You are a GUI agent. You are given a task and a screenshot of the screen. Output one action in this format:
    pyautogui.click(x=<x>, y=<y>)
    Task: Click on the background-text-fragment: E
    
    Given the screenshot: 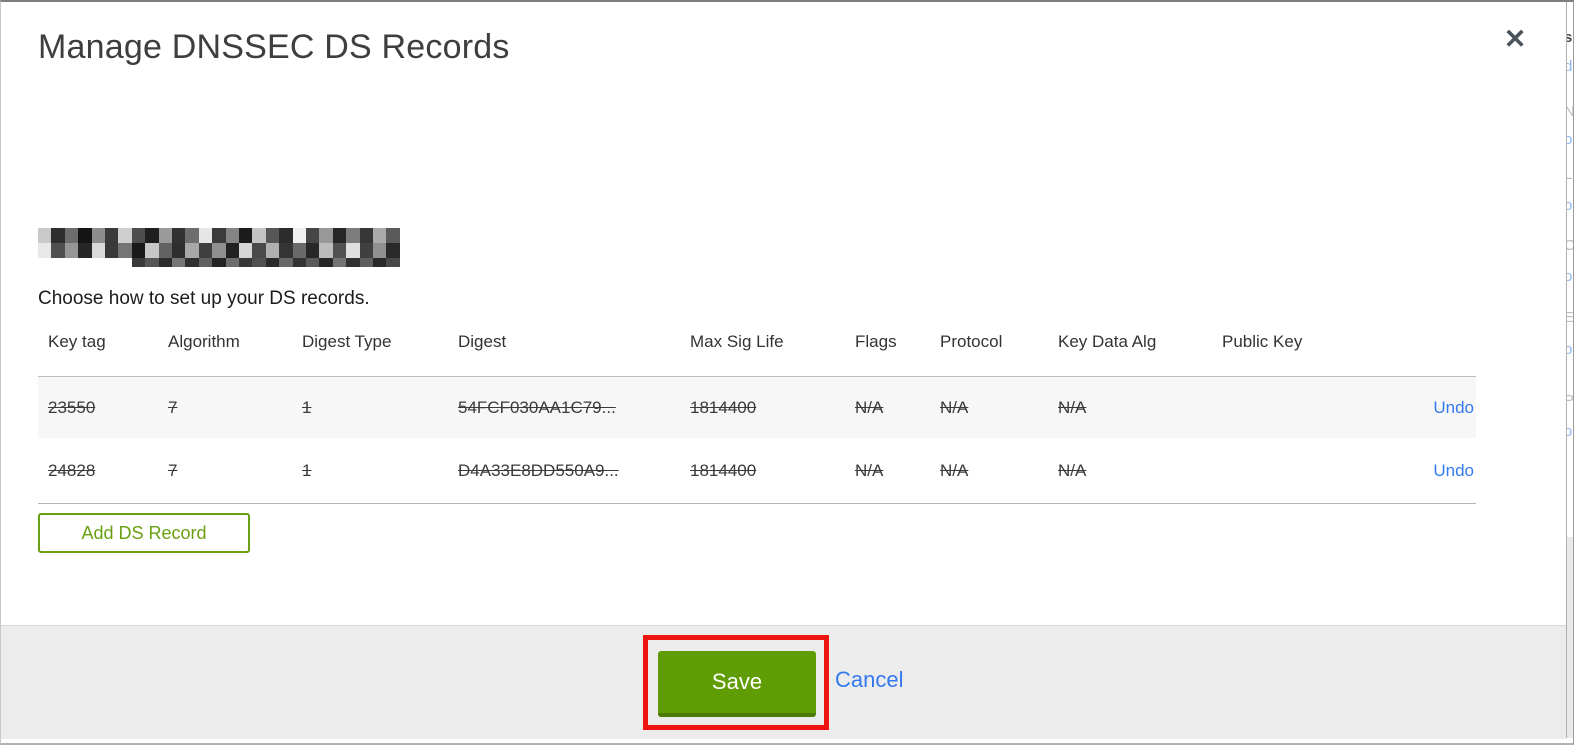 What is the action you would take?
    pyautogui.click(x=1570, y=317)
    